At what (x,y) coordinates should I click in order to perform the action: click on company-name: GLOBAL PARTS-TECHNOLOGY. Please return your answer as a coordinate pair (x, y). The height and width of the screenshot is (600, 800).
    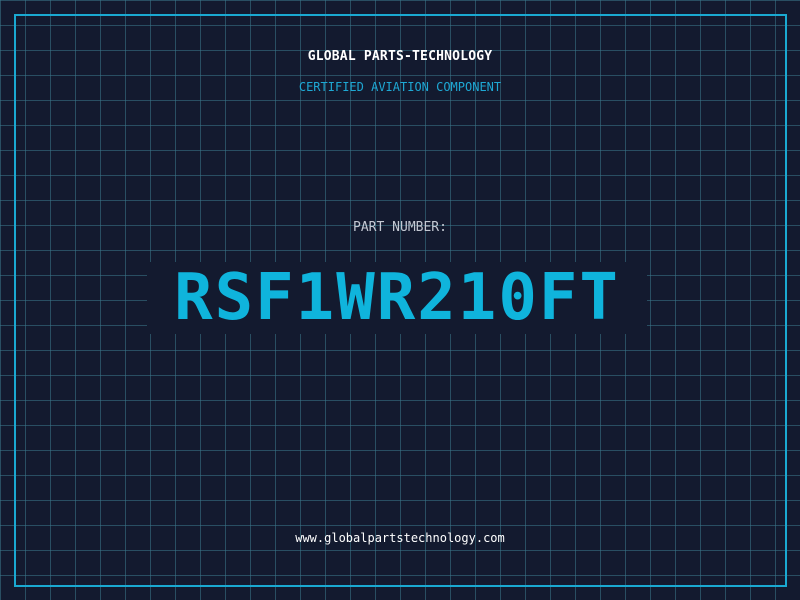
    Looking at the image, I should click on (400, 56).